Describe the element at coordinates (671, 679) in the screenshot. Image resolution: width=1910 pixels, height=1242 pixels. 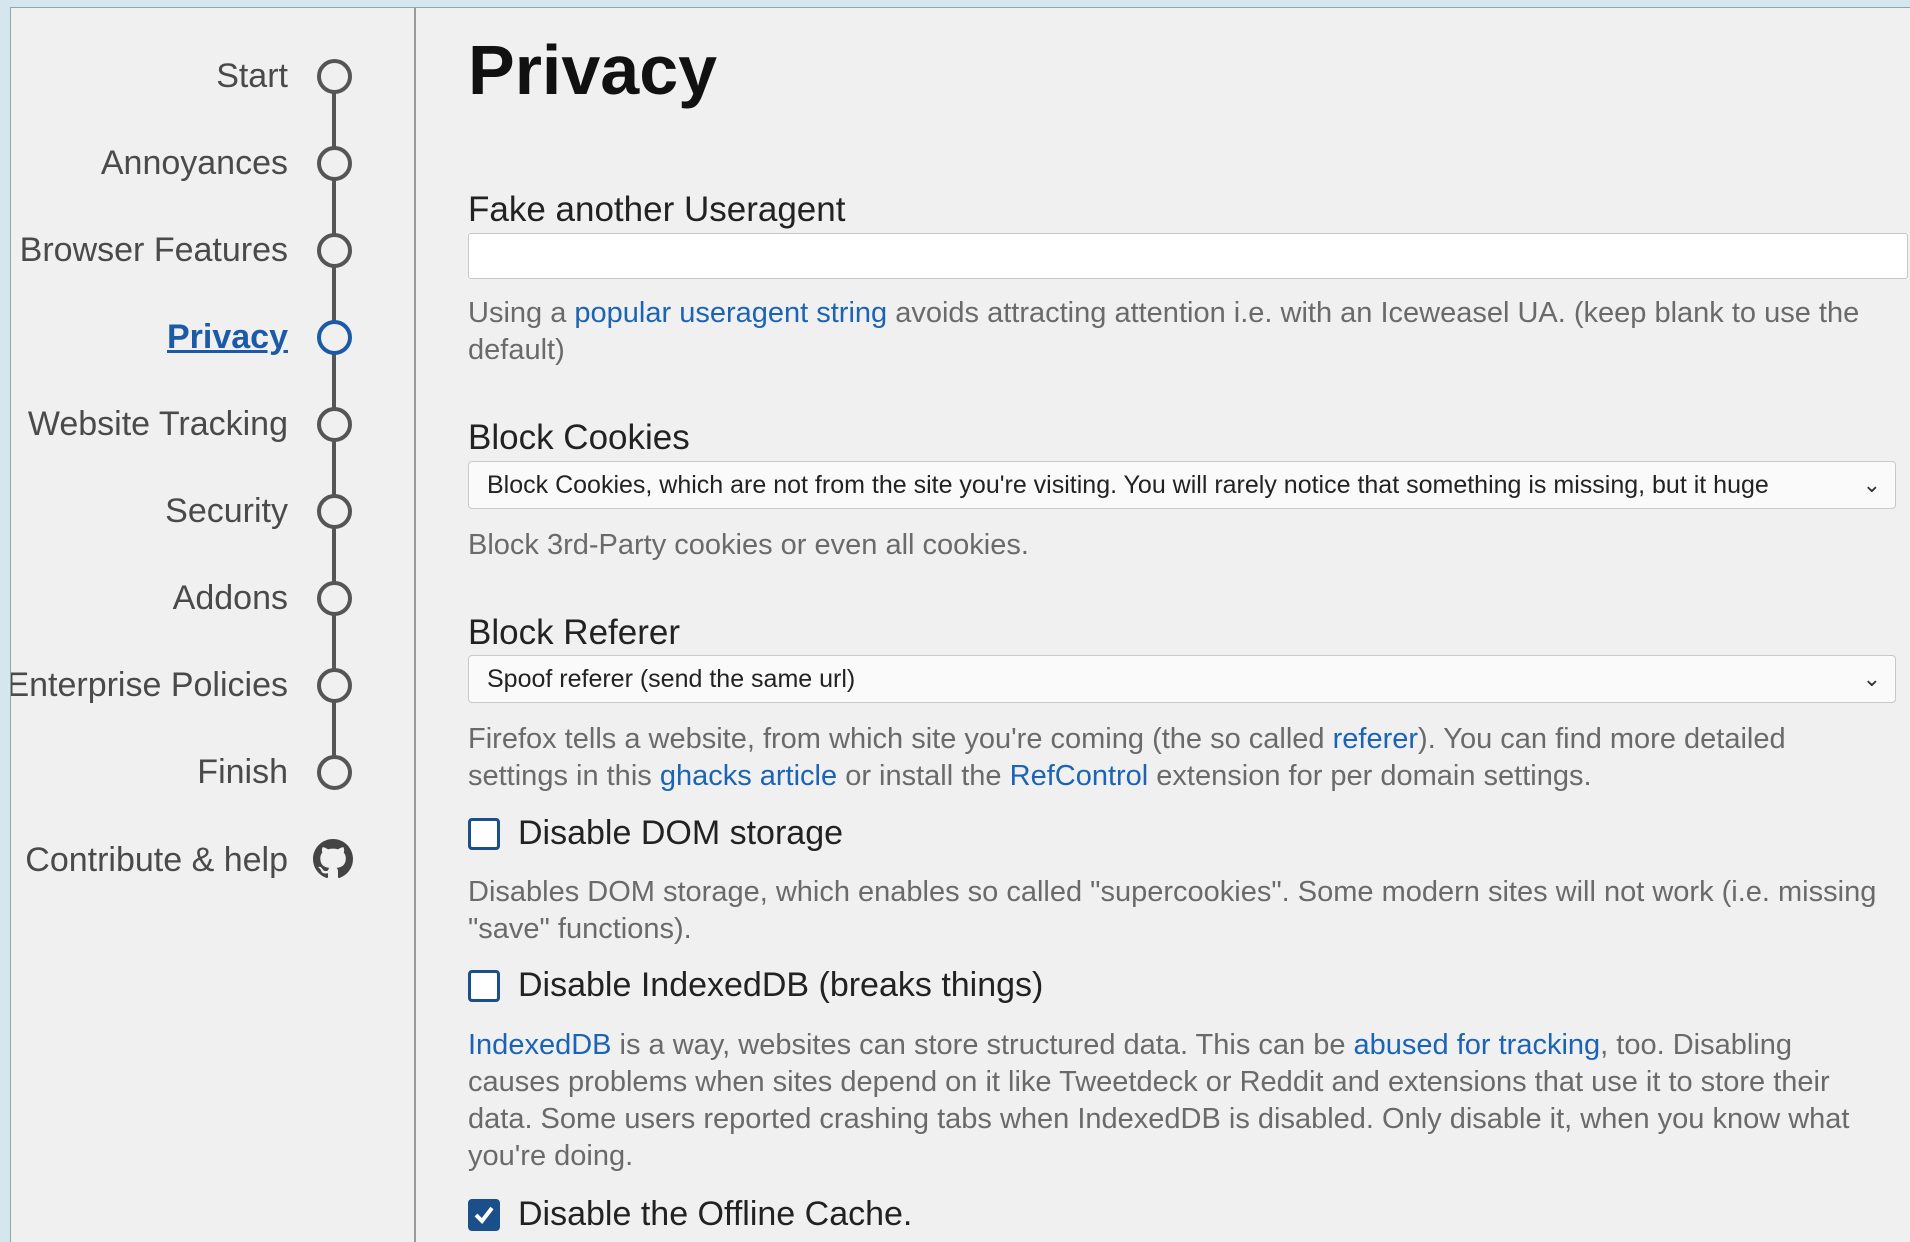
I see `select-value: Spoof referer (send the same url)` at that location.